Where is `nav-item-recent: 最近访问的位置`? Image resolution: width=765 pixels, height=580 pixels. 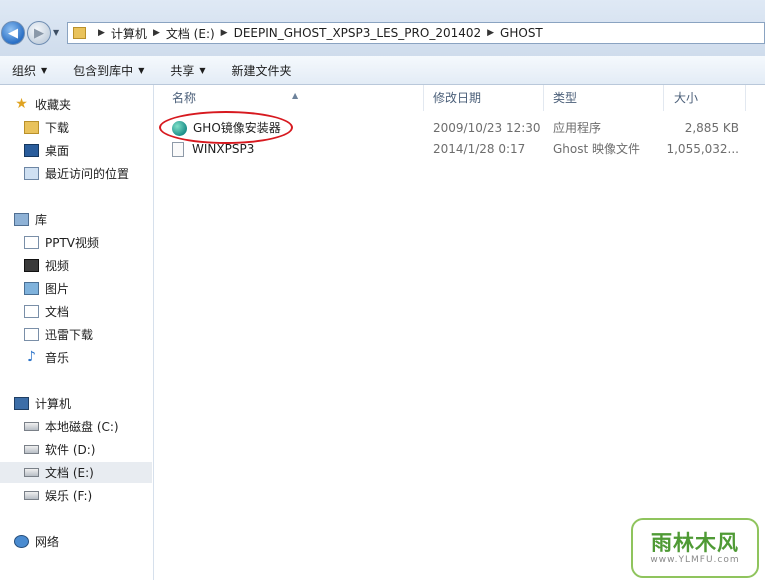
nav-item-recent: 最近访问的位置 is located at coordinates (76, 173).